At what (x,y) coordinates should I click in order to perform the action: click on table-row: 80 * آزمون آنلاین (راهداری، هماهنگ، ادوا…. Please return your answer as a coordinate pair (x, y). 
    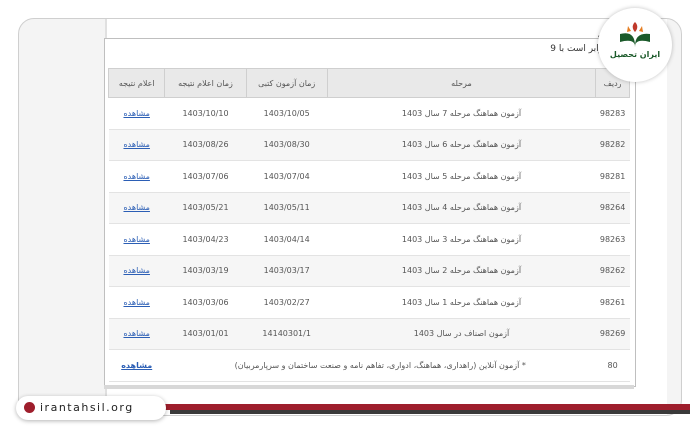
    Looking at the image, I should click on (369, 365).